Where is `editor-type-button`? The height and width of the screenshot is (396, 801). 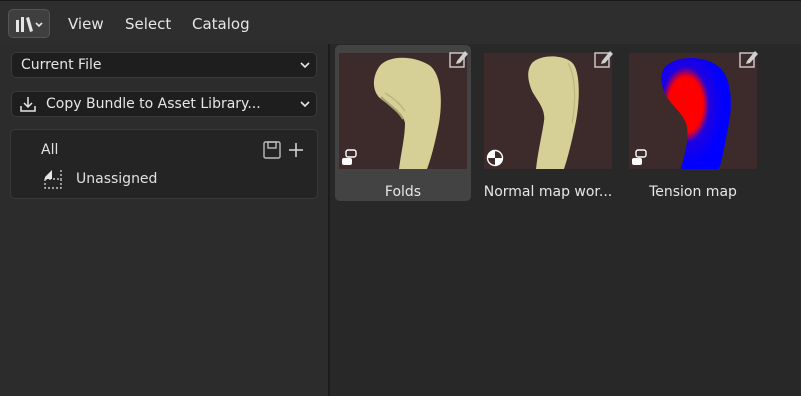 editor-type-button is located at coordinates (29, 23).